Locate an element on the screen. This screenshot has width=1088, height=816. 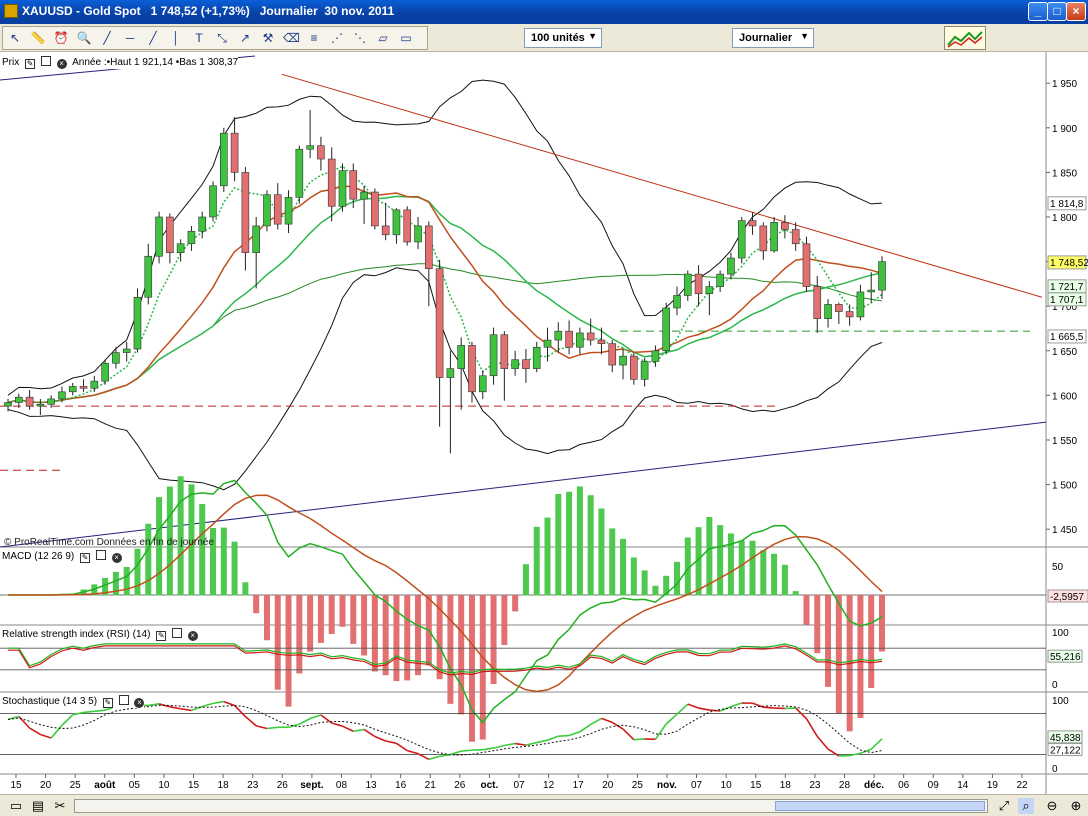
print-icon: ▤ is located at coordinates (38, 806).